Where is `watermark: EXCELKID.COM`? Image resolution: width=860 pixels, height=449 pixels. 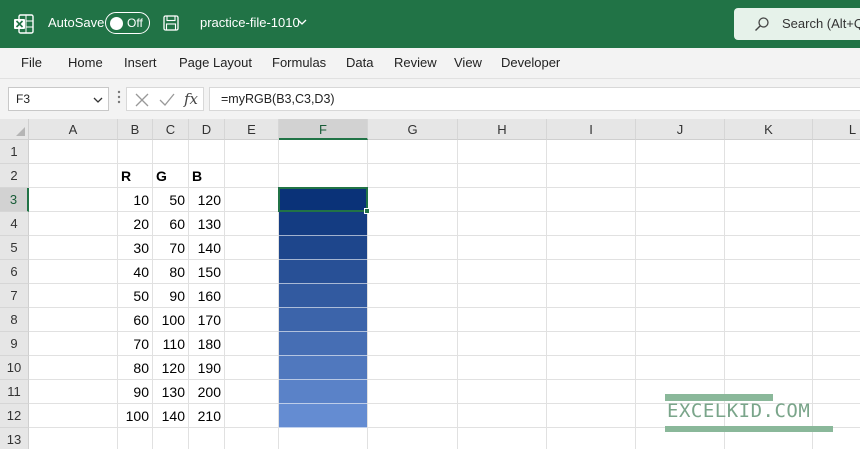 watermark: EXCELKID.COM is located at coordinates (751, 414).